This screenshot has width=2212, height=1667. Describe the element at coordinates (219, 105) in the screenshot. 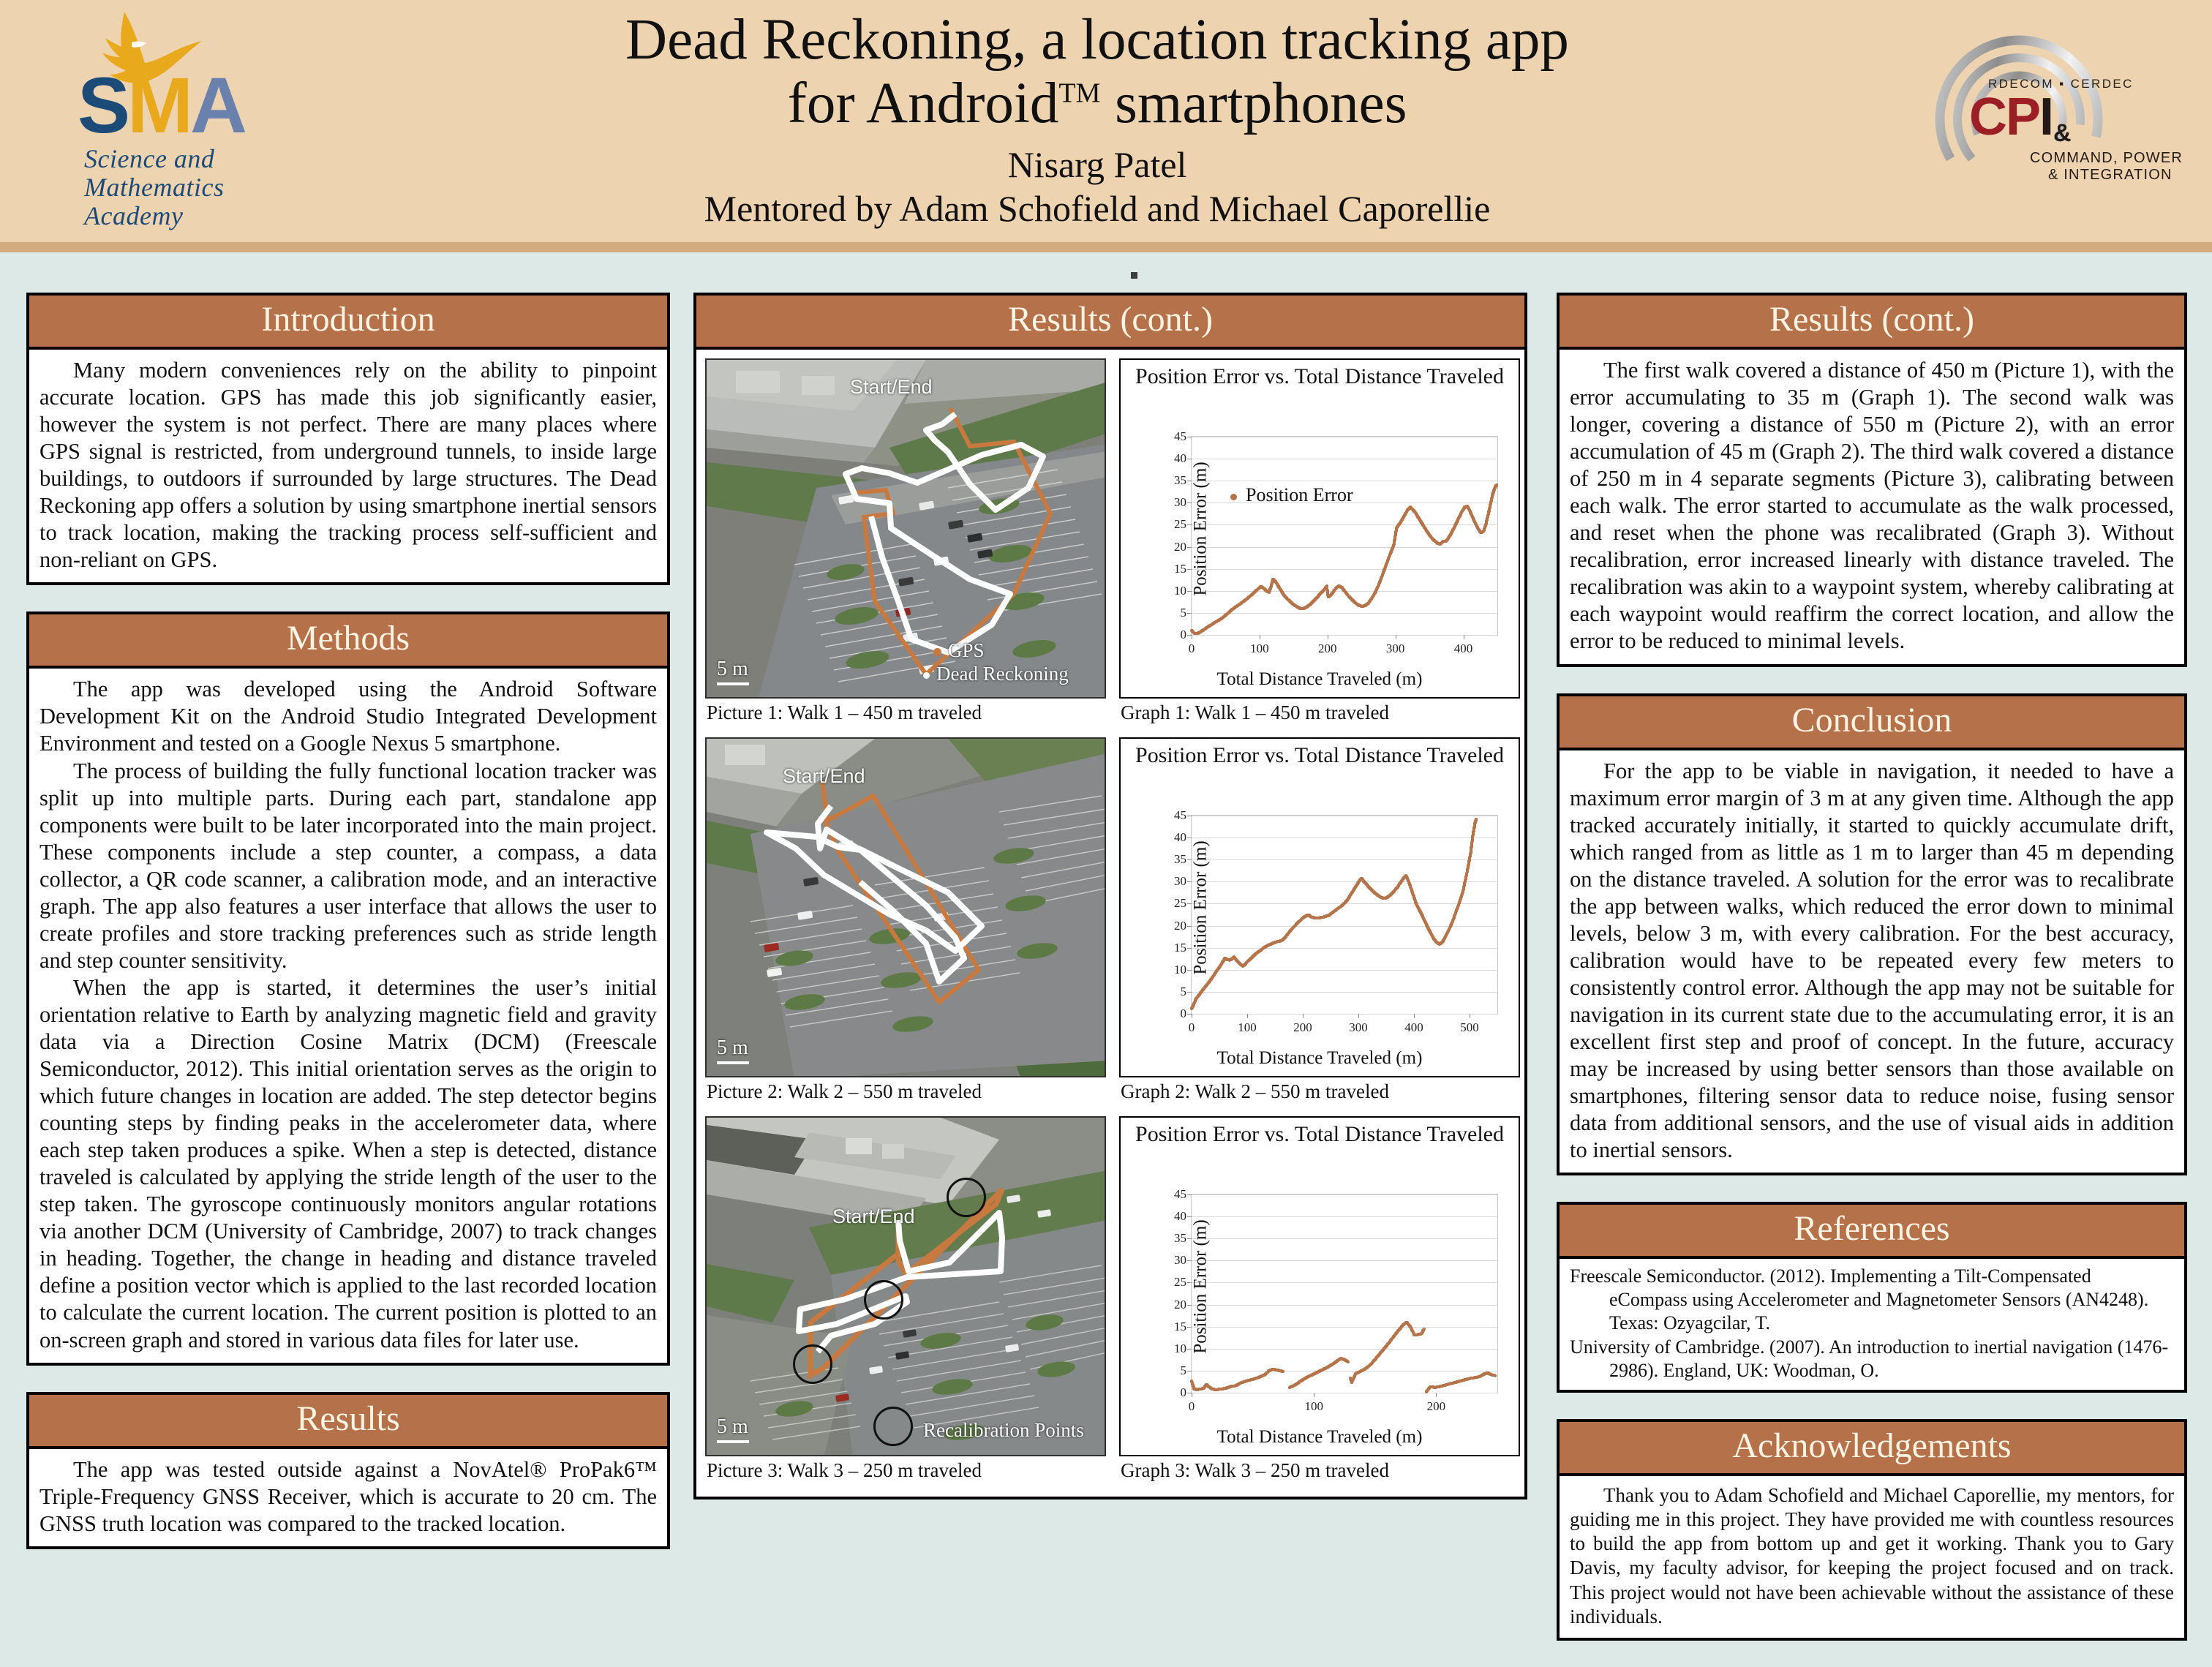

I see `sma-letter-a: A` at that location.